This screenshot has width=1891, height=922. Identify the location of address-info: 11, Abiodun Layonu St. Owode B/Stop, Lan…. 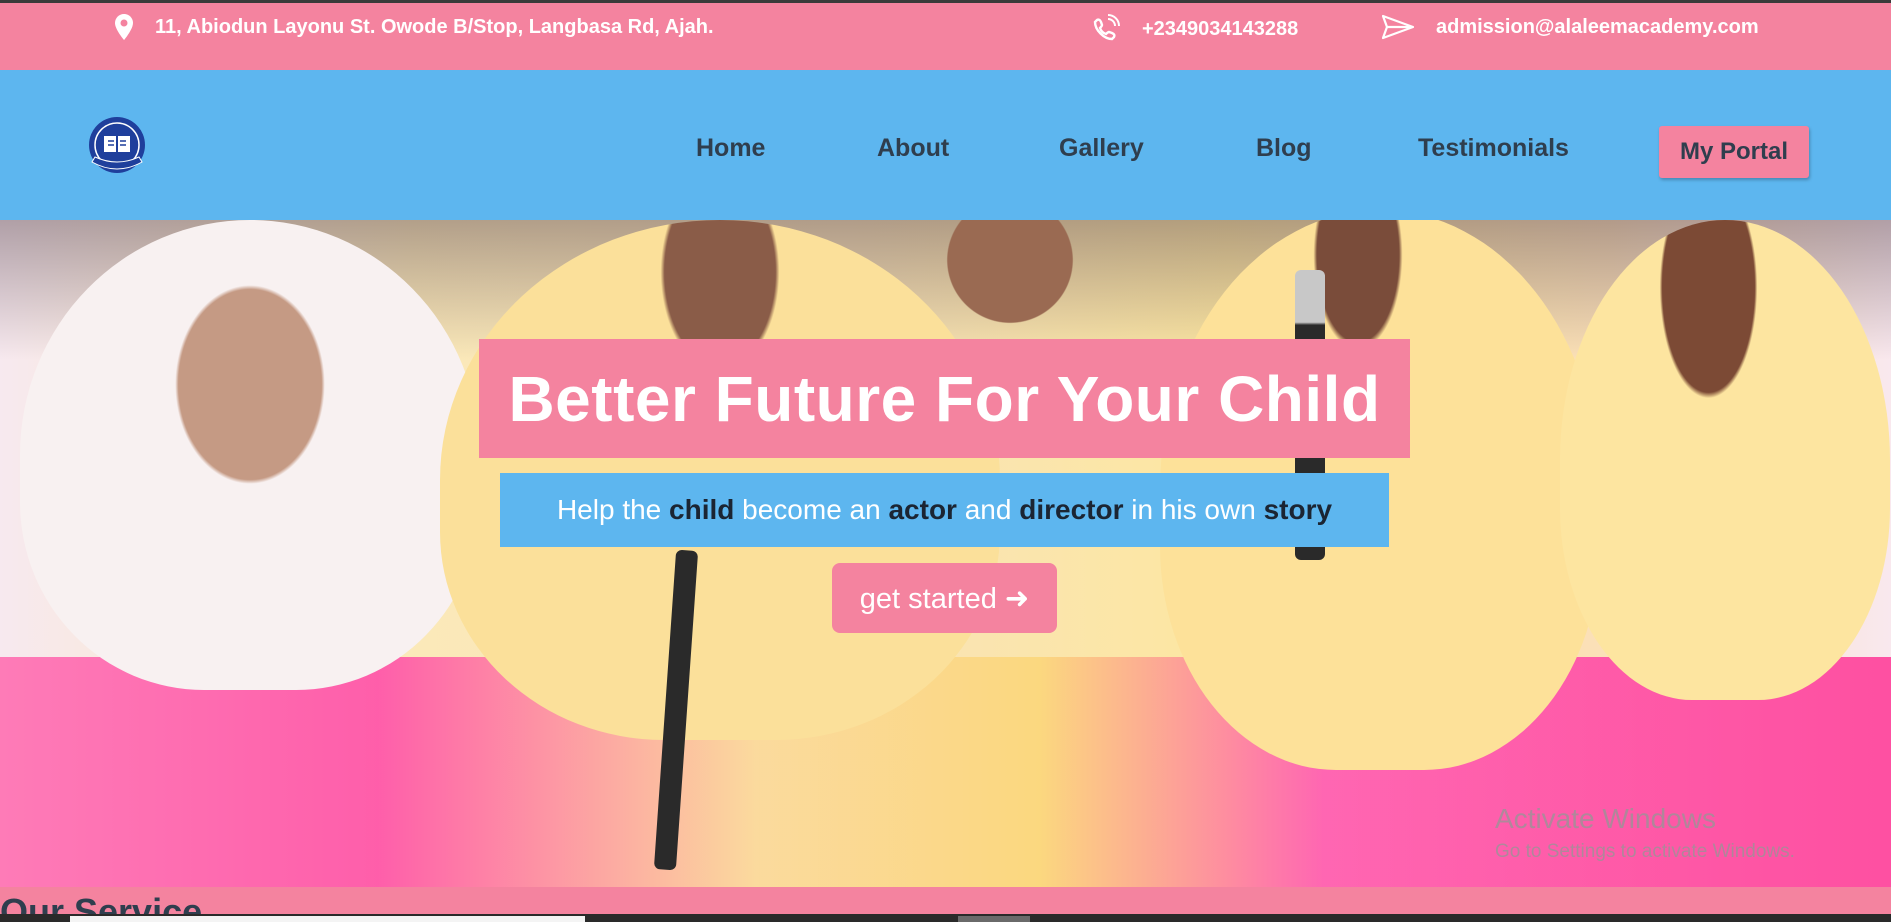
(414, 27).